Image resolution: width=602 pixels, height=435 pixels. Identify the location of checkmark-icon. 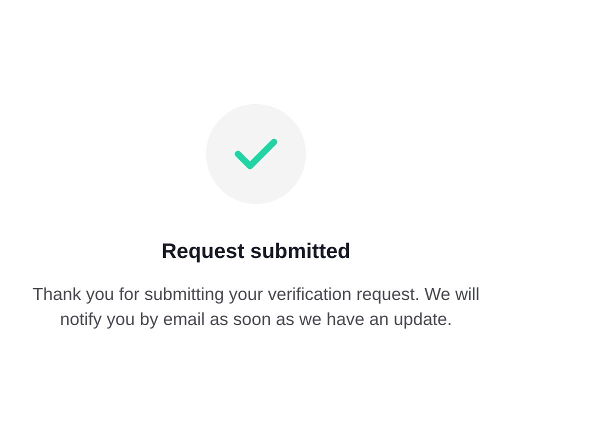
(256, 154).